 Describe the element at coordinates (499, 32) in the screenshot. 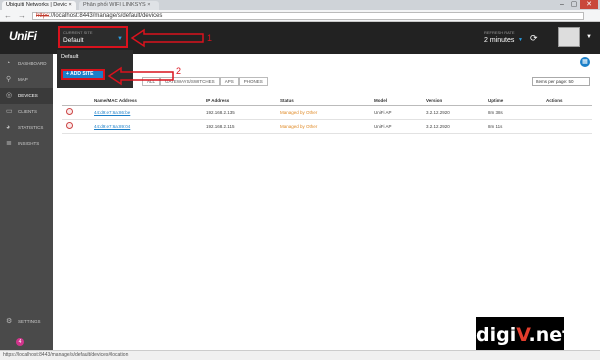

I see `refresh-rate-label: REFRESH RATE` at that location.